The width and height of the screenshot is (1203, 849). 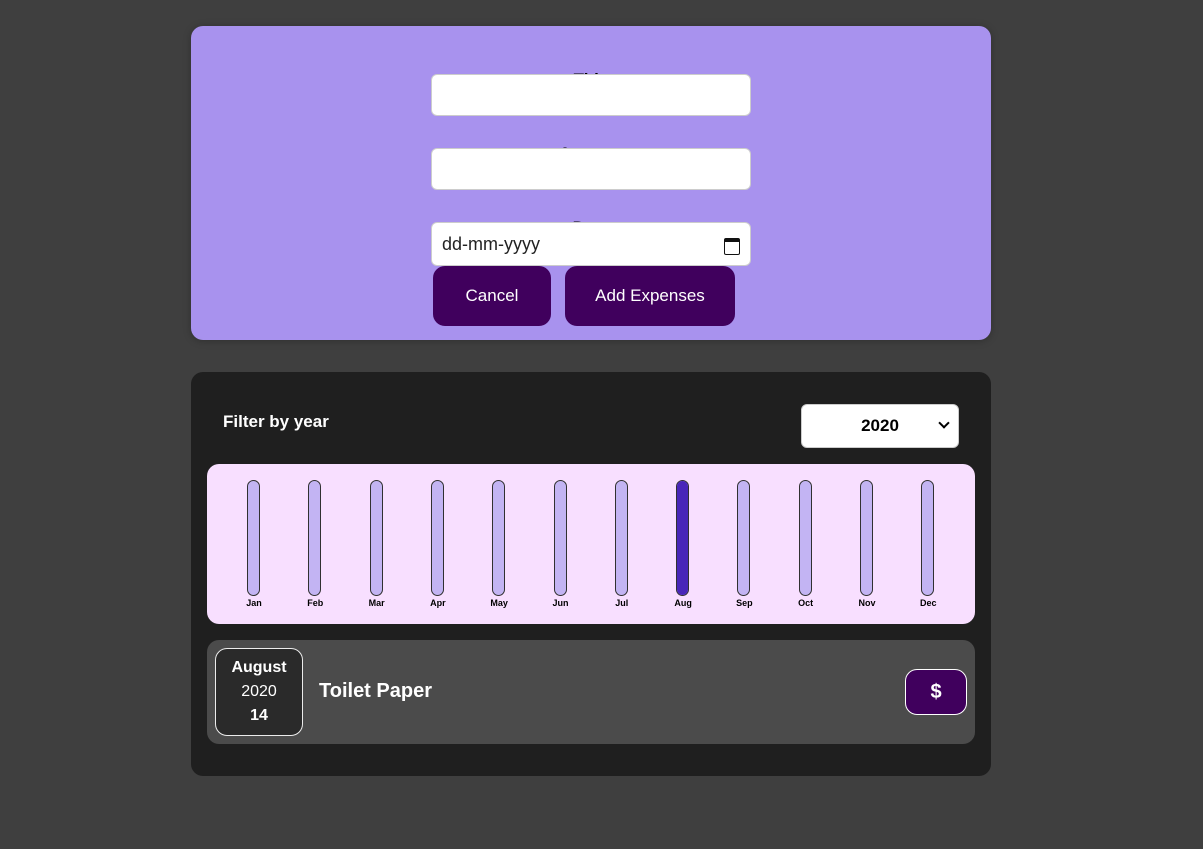 I want to click on chart-bar-dec: Dec, so click(x=928, y=545).